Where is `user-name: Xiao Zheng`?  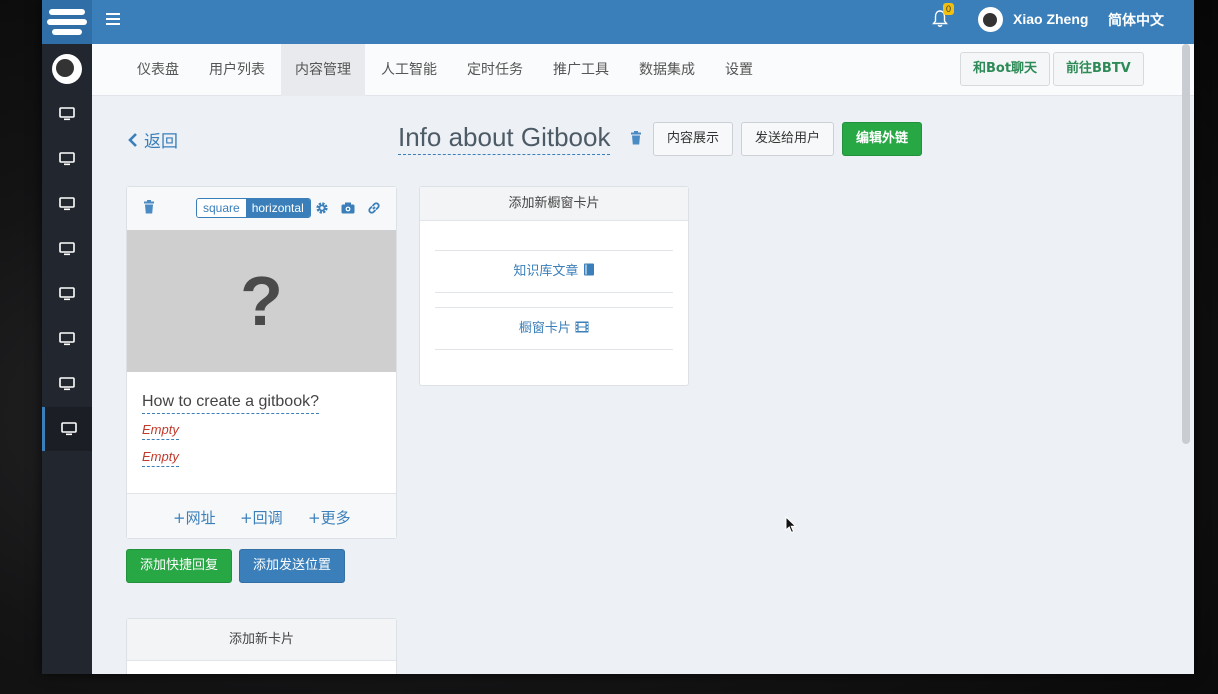
user-name: Xiao Zheng is located at coordinates (1050, 19).